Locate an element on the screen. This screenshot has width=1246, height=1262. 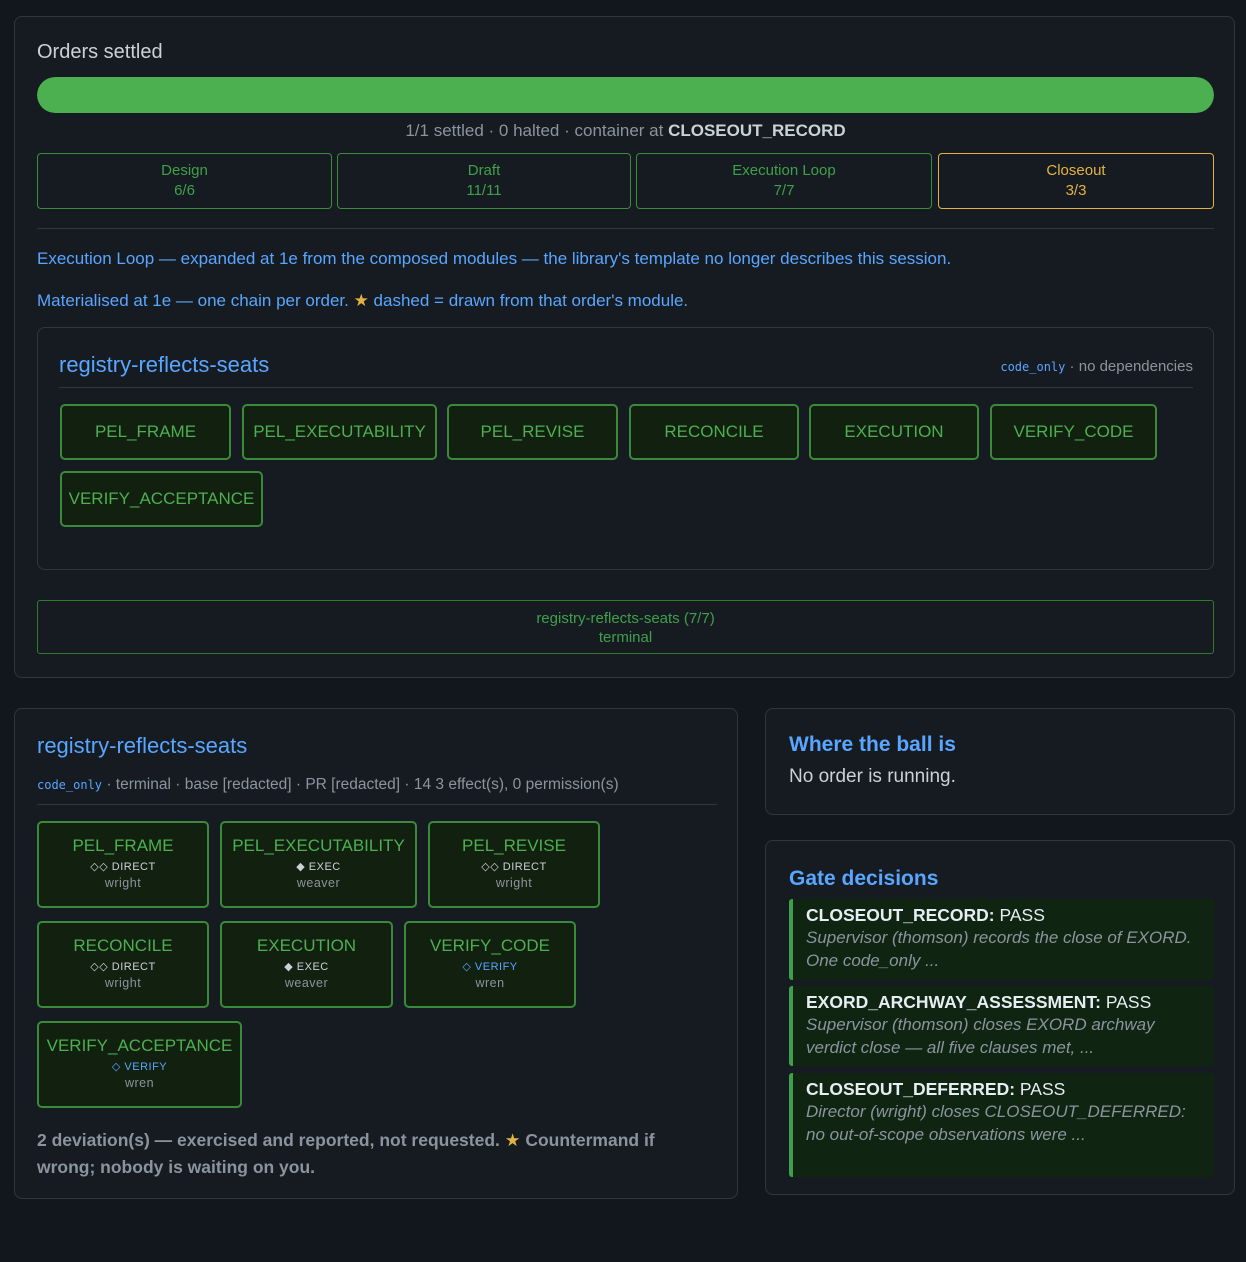
gate-decision-header: CLOSEOUT_RECORD: PASS is located at coordinates (1005, 915).